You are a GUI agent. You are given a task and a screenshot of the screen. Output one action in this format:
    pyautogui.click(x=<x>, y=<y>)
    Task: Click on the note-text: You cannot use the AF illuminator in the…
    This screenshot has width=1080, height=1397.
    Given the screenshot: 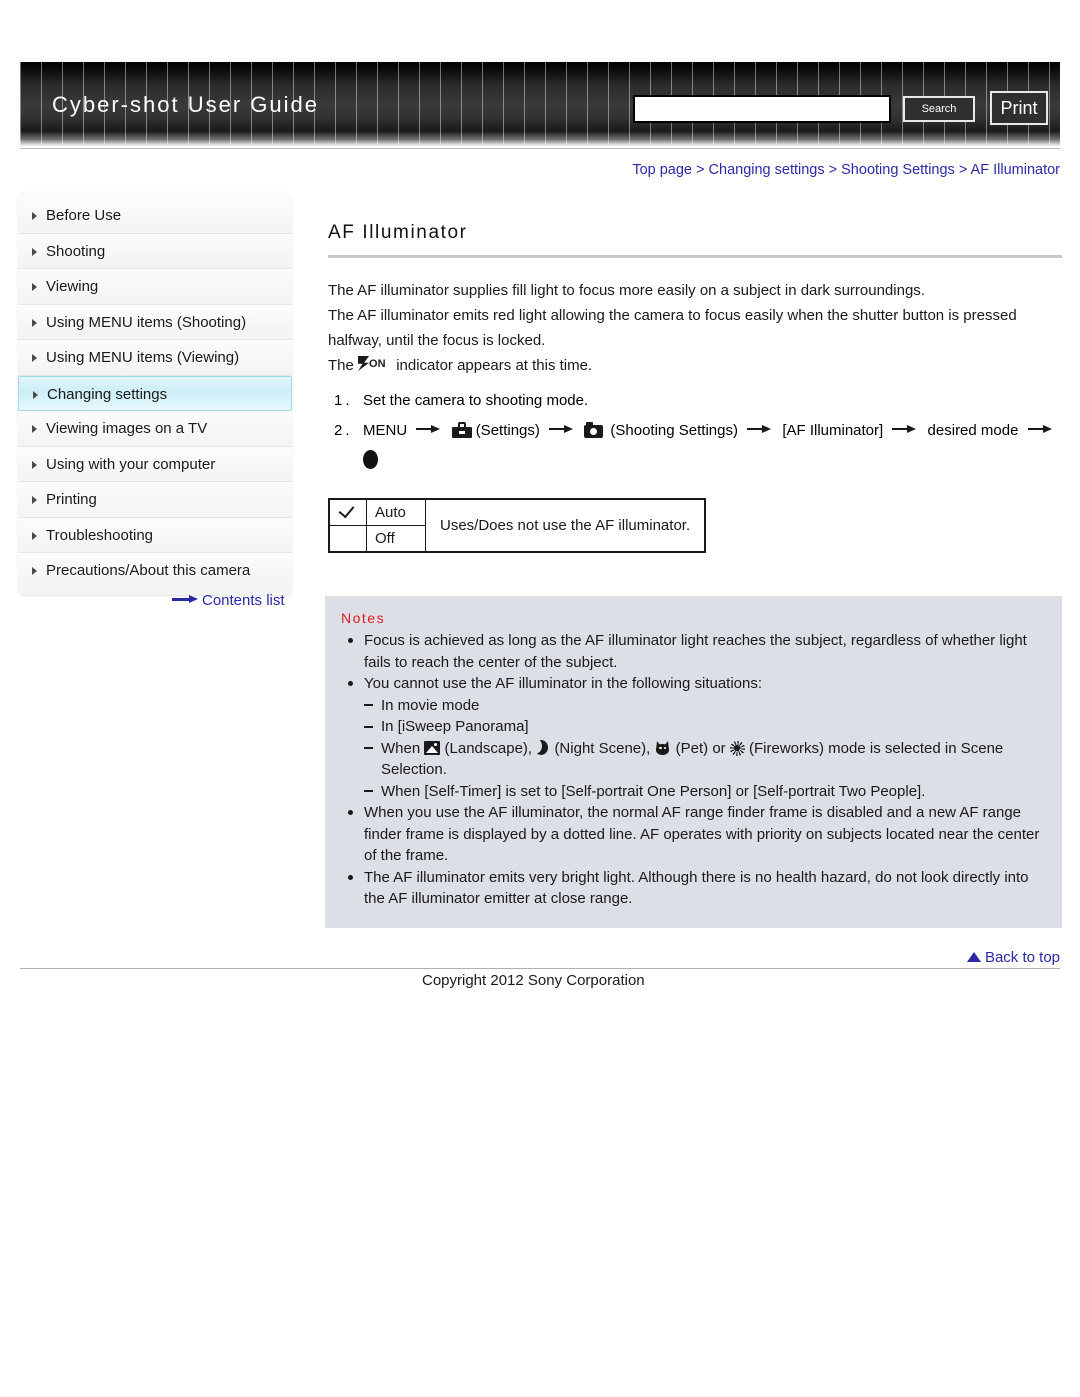 What is the action you would take?
    pyautogui.click(x=563, y=683)
    